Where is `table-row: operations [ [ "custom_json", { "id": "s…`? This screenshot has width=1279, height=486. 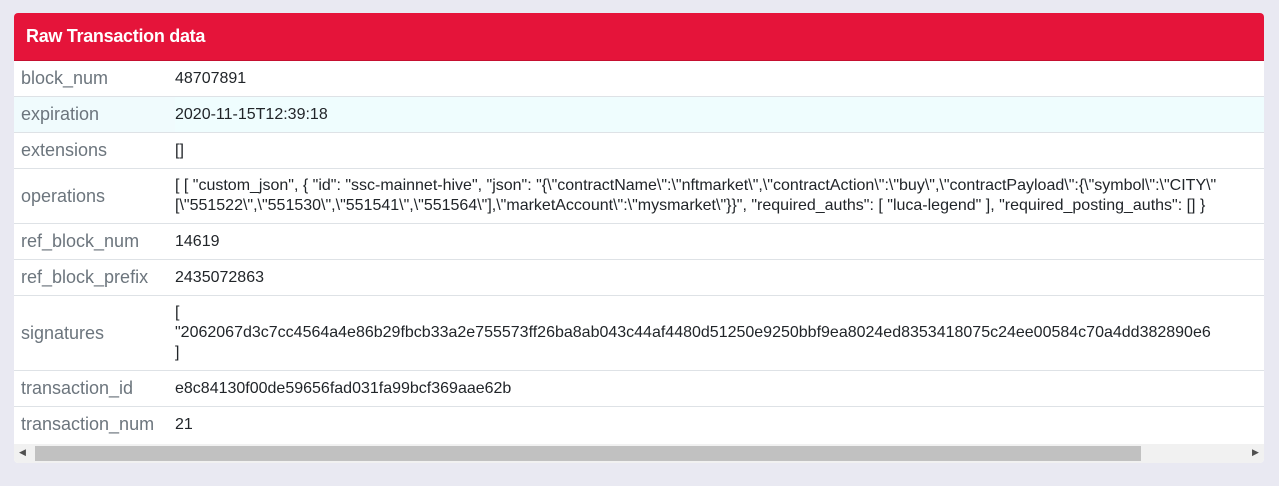 table-row: operations [ [ "custom_json", { "id": "s… is located at coordinates (639, 196).